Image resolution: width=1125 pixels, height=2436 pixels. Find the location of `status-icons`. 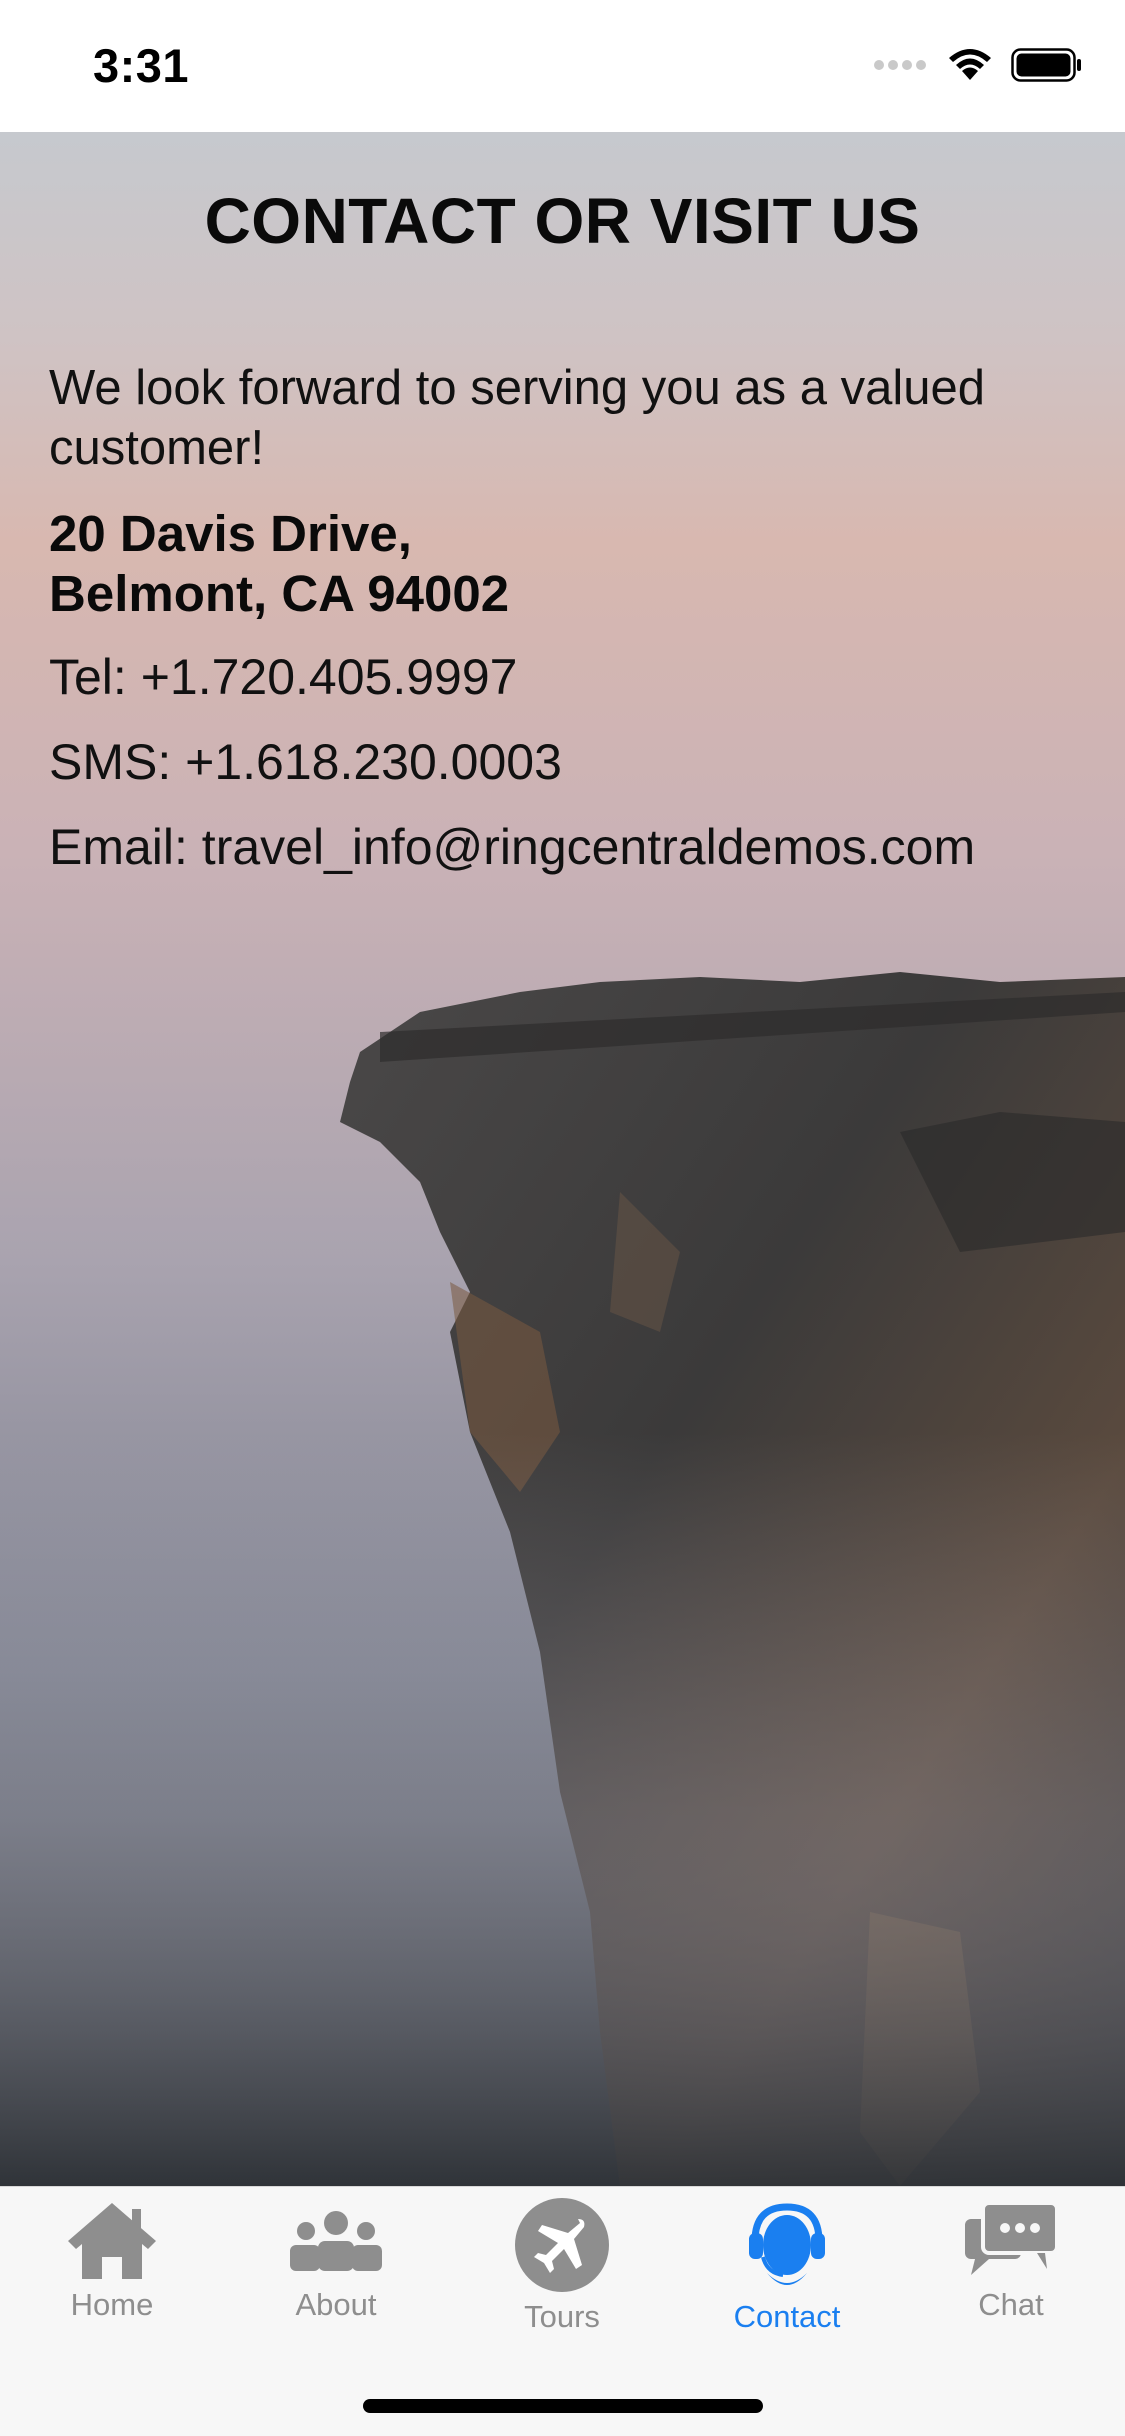

status-icons is located at coordinates (978, 65).